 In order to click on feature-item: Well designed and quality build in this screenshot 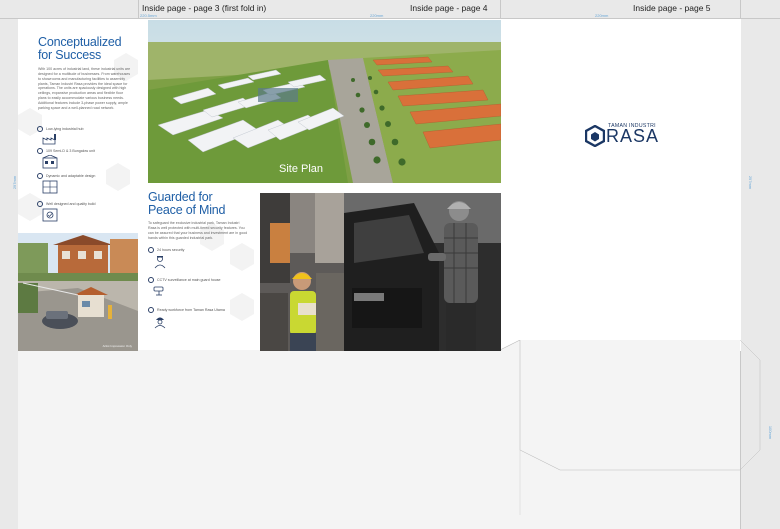, I will do `click(87, 212)`.